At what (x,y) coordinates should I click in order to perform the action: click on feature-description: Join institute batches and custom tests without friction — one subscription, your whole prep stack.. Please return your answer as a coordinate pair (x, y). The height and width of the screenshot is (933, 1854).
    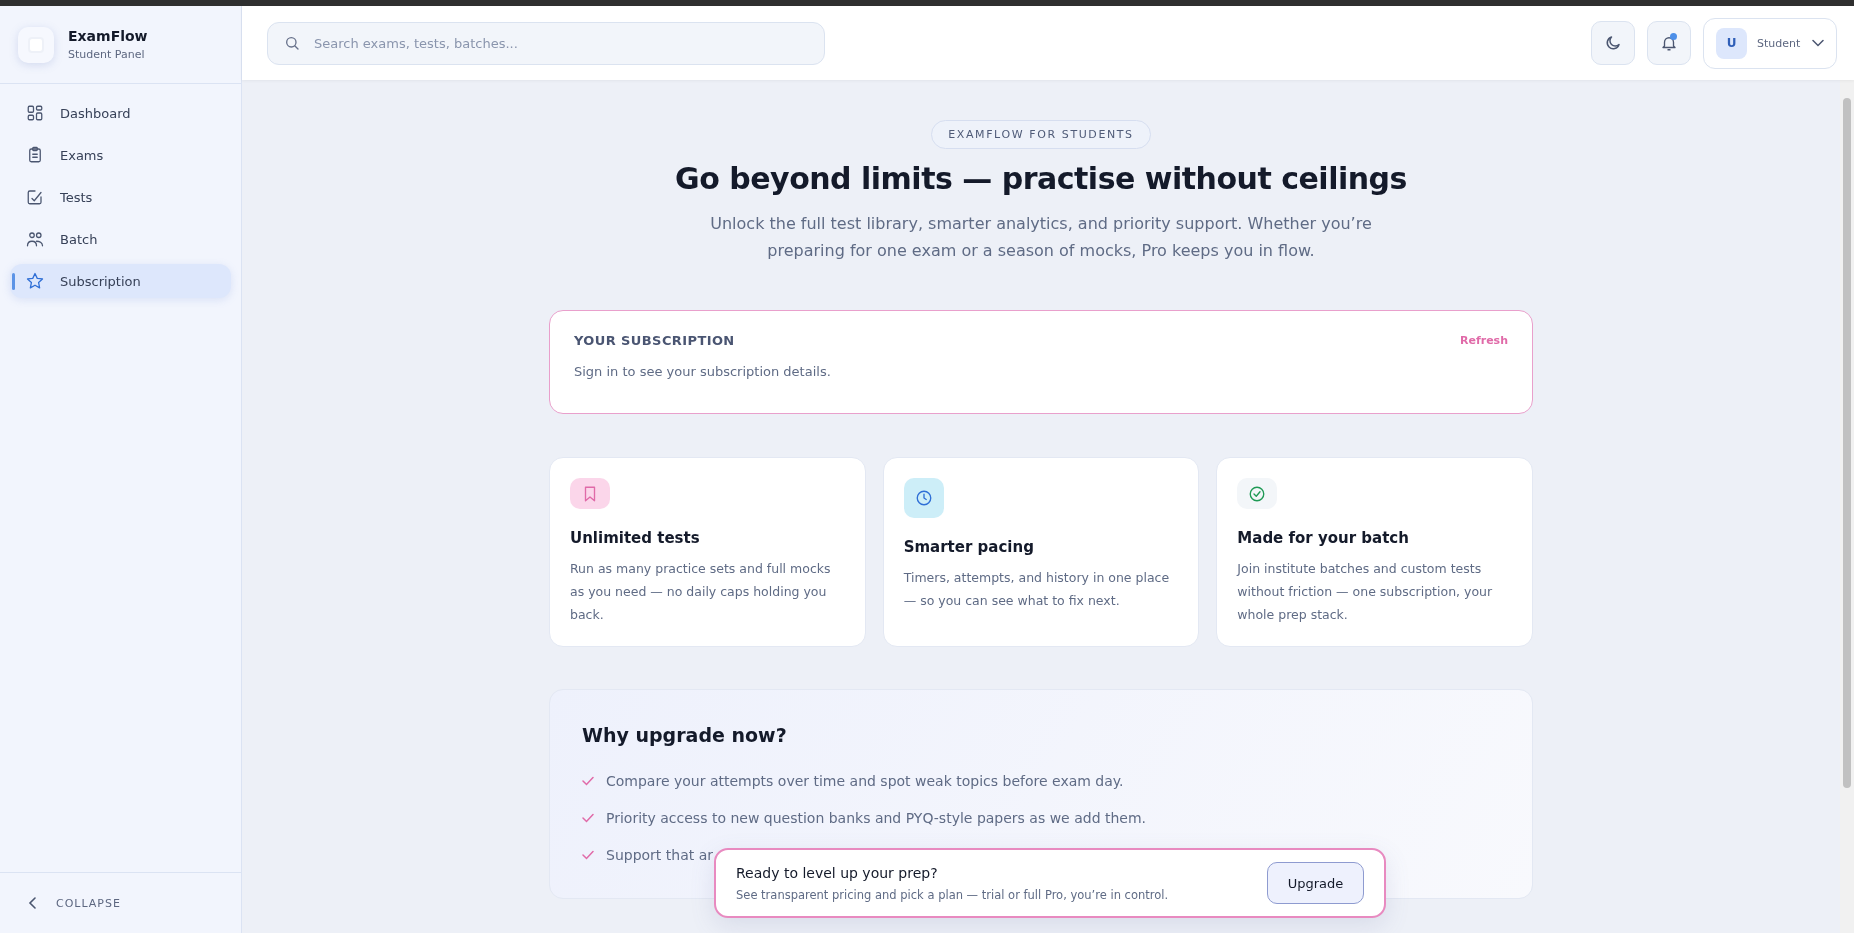
    Looking at the image, I should click on (1365, 592).